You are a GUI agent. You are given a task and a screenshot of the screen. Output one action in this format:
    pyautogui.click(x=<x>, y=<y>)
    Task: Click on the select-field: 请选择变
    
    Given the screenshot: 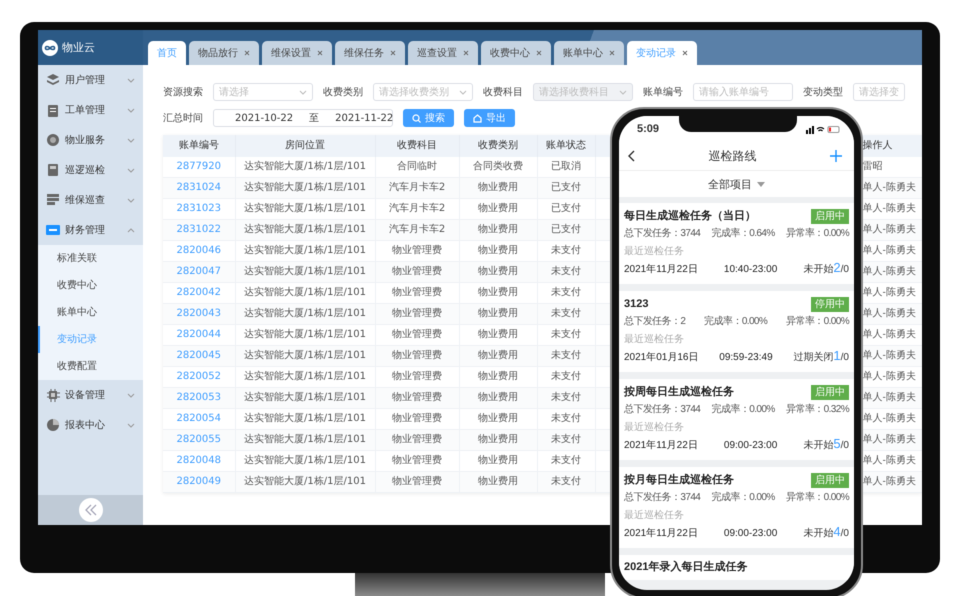 What is the action you would take?
    pyautogui.click(x=879, y=92)
    